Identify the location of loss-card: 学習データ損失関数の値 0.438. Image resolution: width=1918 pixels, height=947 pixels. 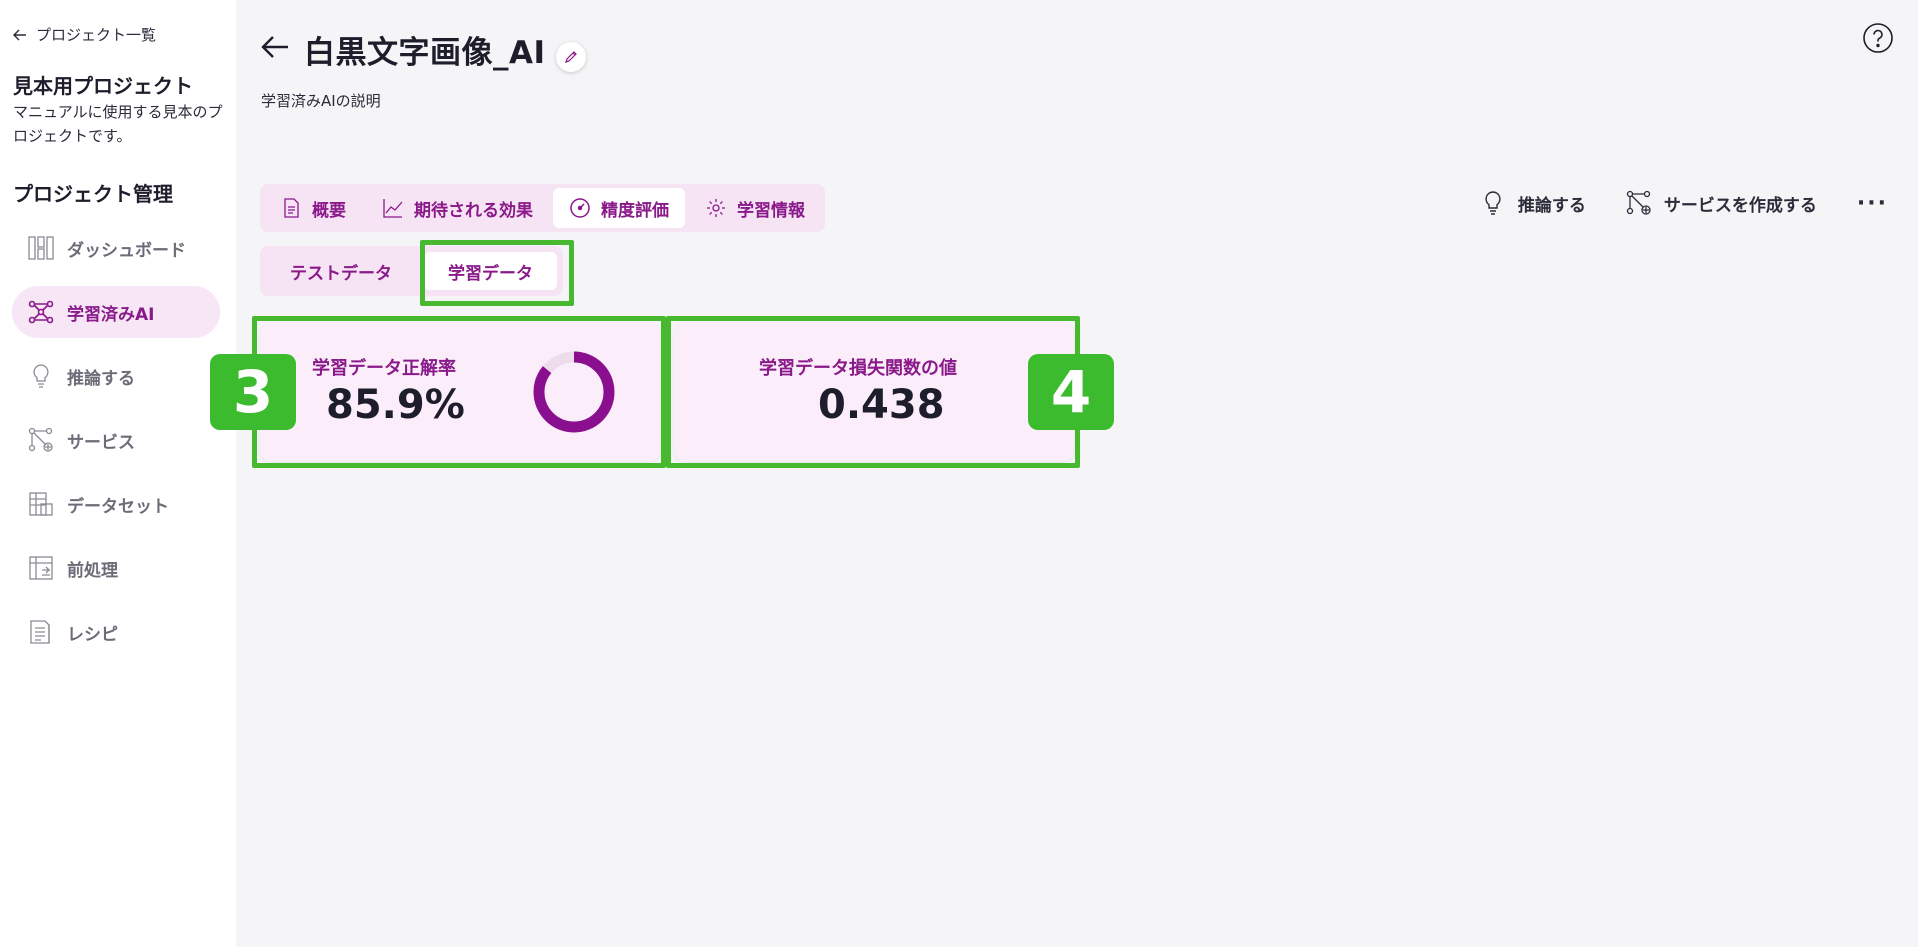
(874, 392).